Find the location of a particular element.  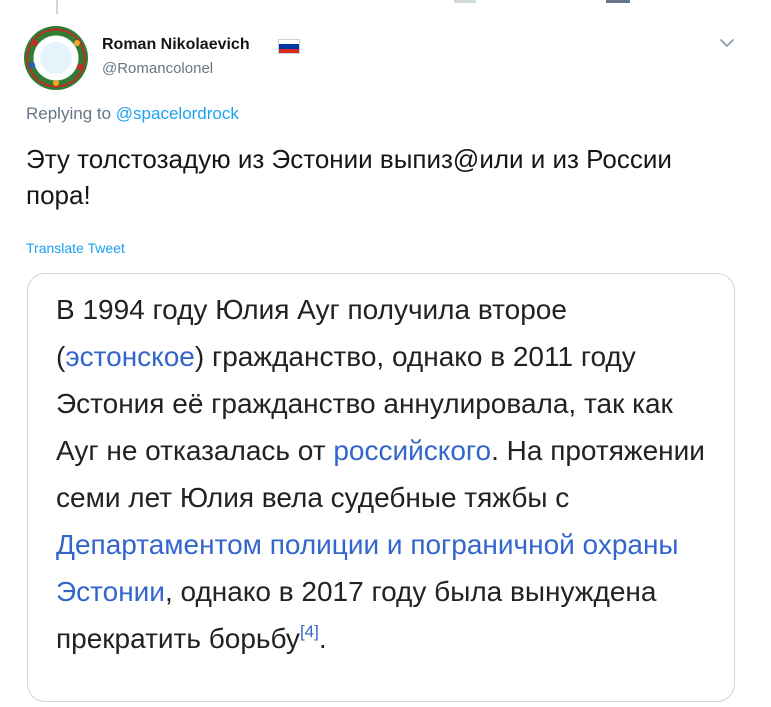

thread-connector-line is located at coordinates (57, 7).